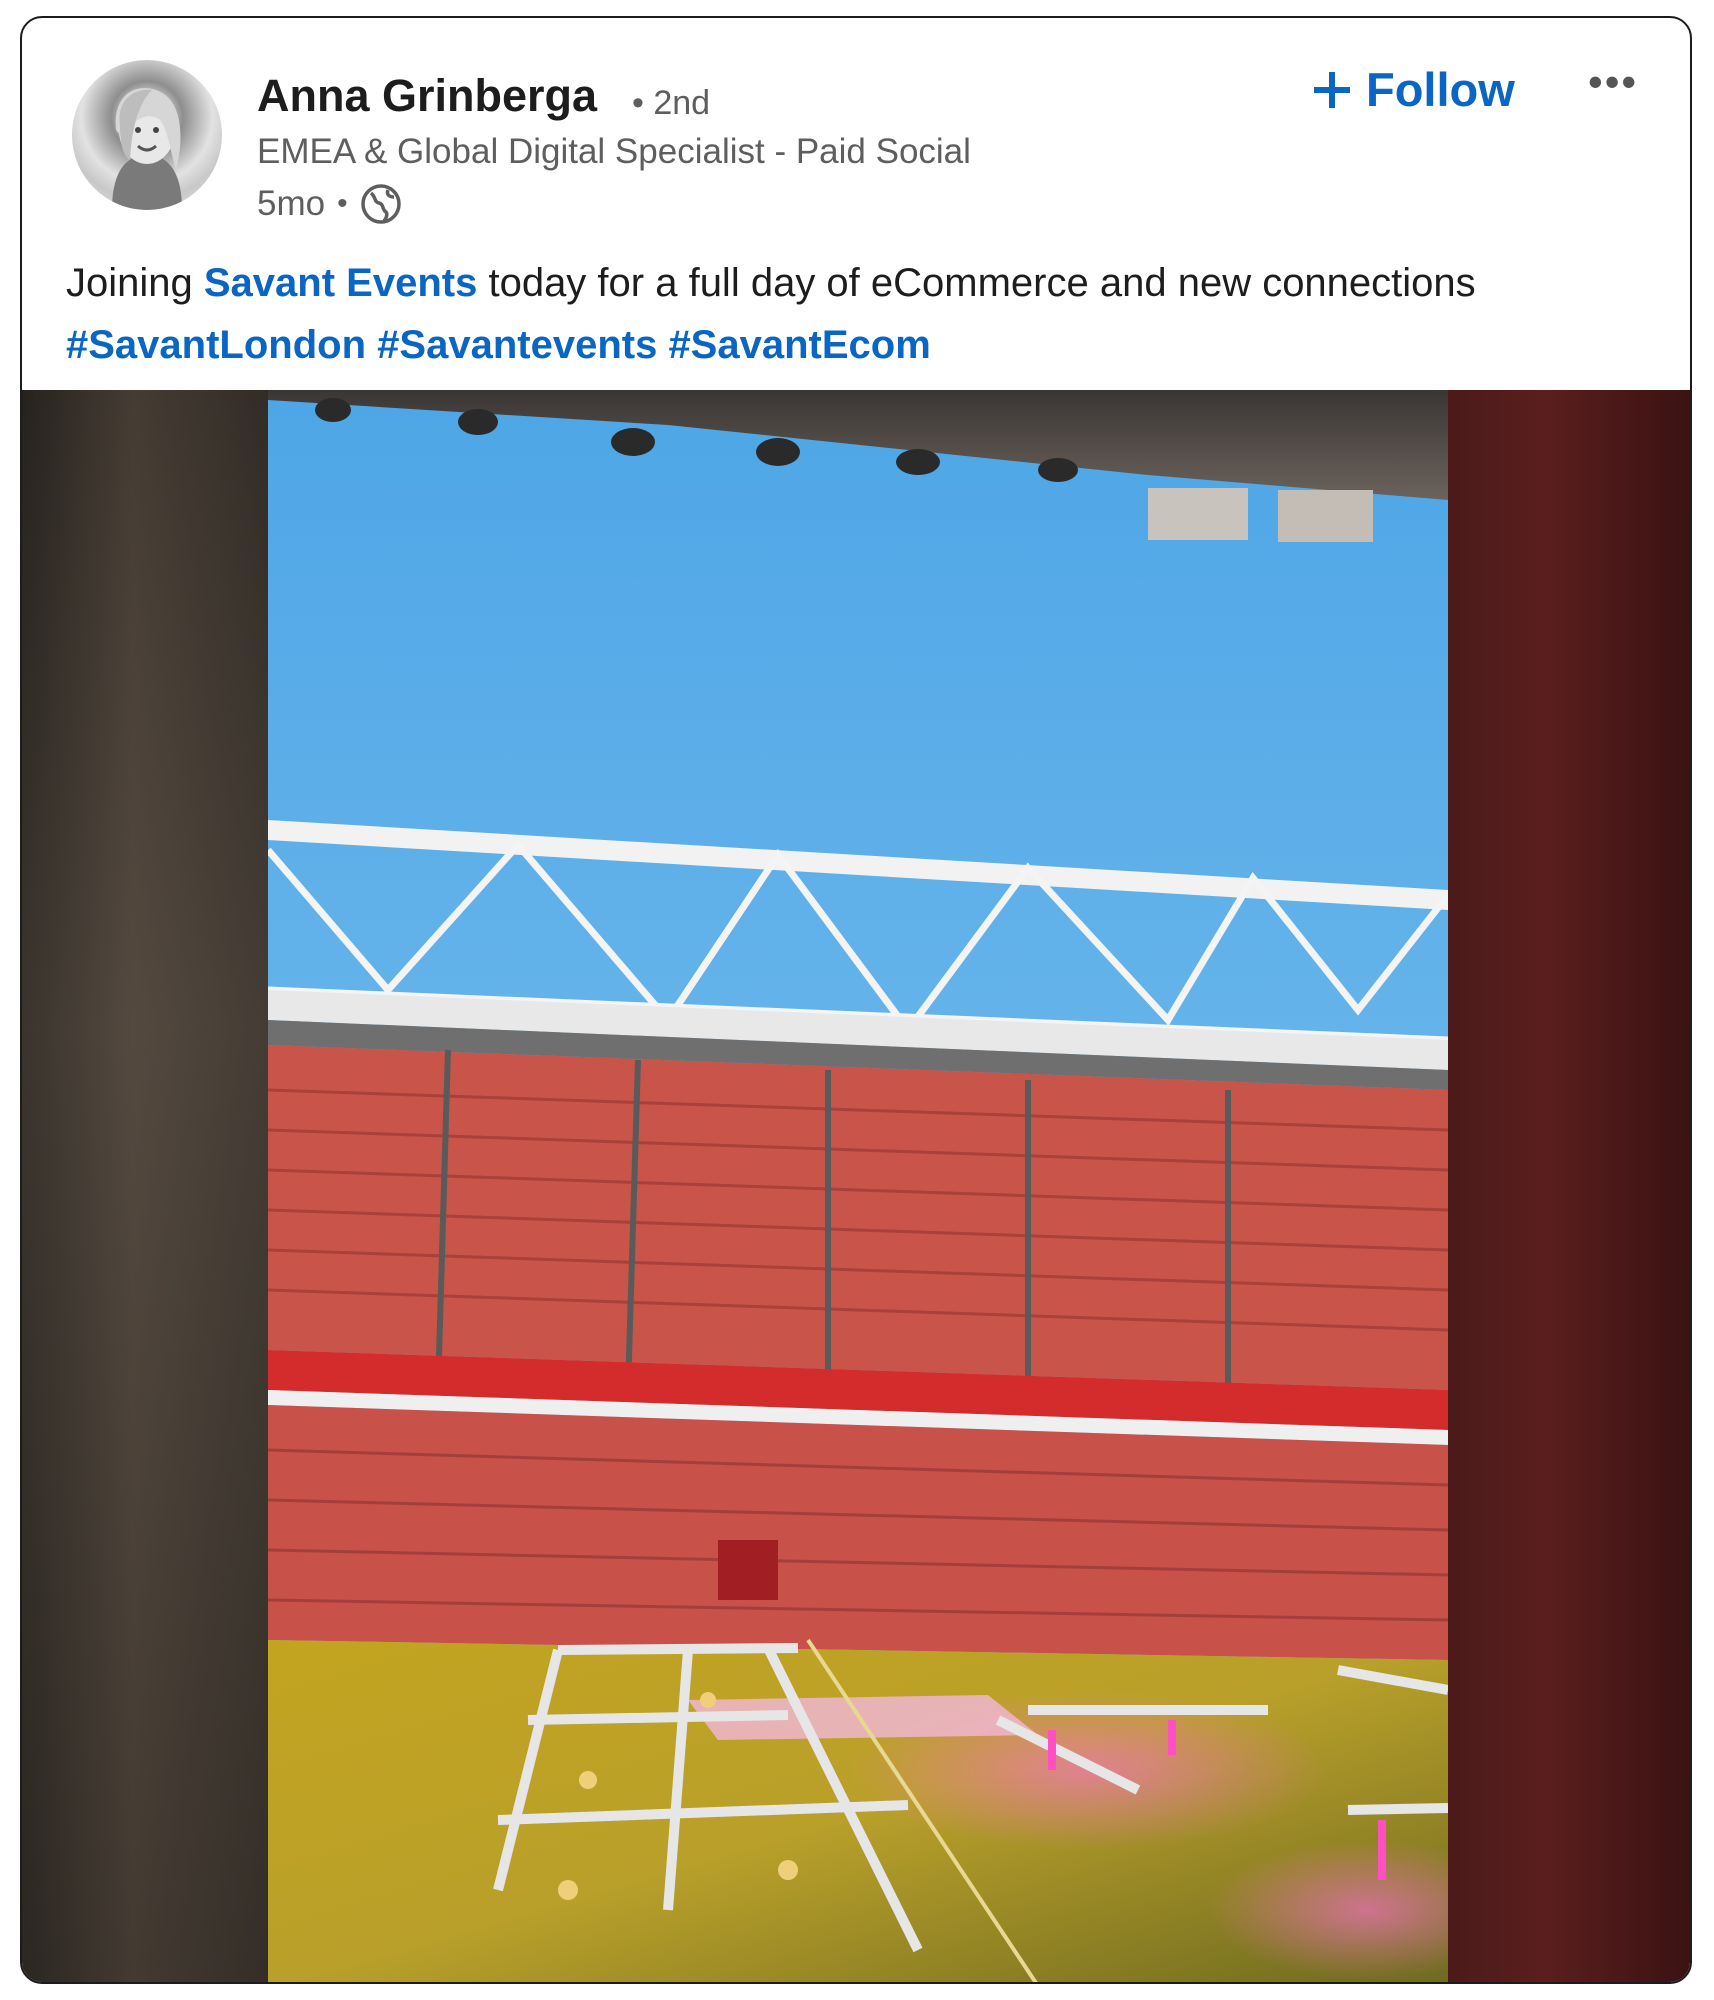  I want to click on post-meta: 5mo •, so click(329, 204).